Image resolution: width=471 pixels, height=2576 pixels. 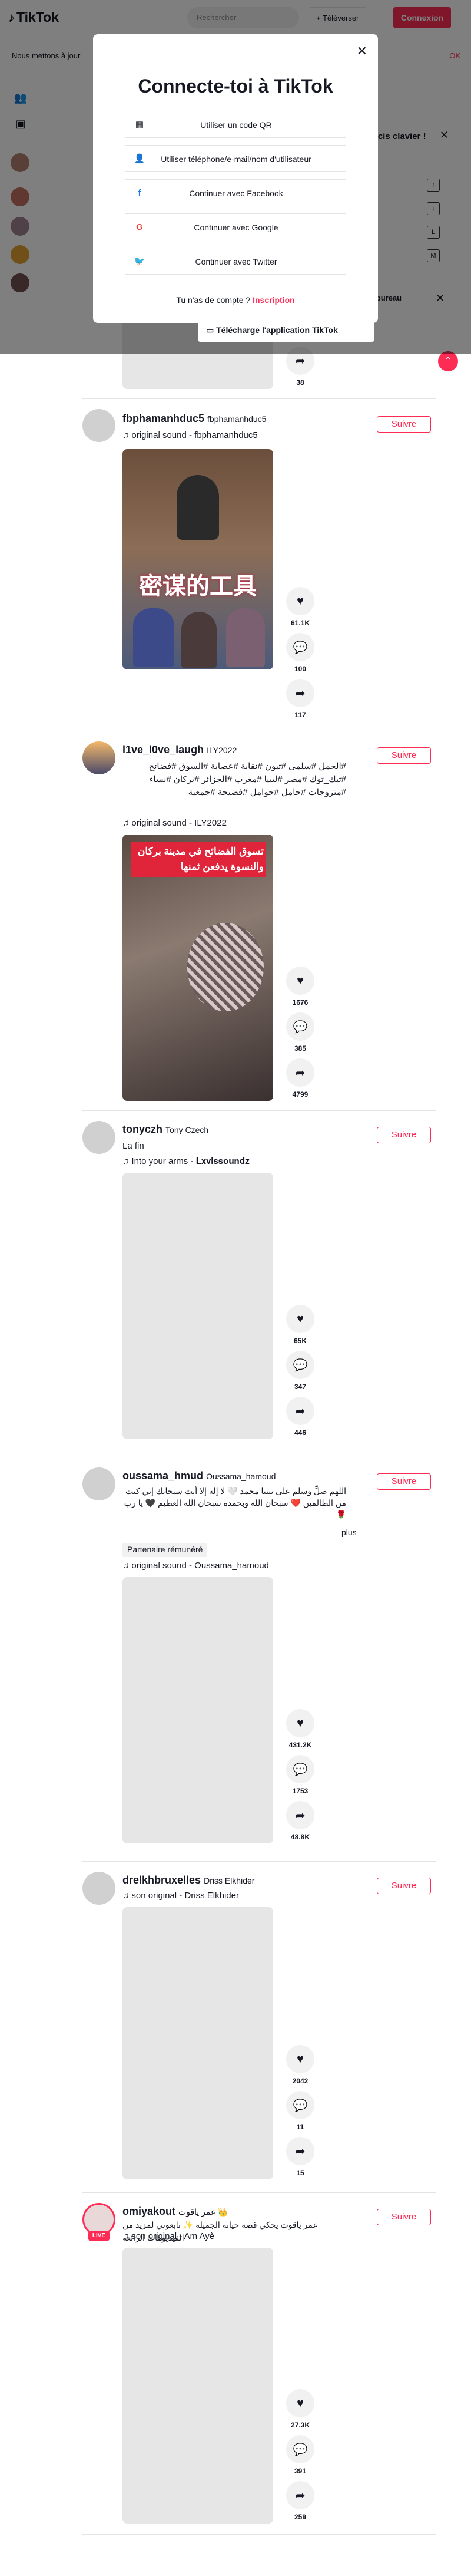 I want to click on sound-link: ♫ son original - Am Ayè, so click(x=168, y=2236).